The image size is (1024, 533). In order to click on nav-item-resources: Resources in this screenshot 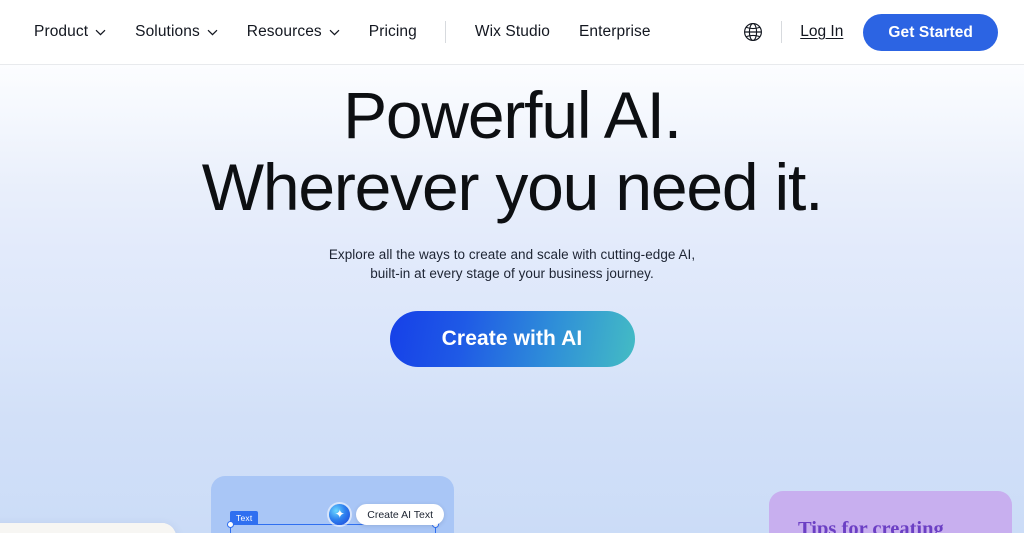, I will do `click(293, 32)`.